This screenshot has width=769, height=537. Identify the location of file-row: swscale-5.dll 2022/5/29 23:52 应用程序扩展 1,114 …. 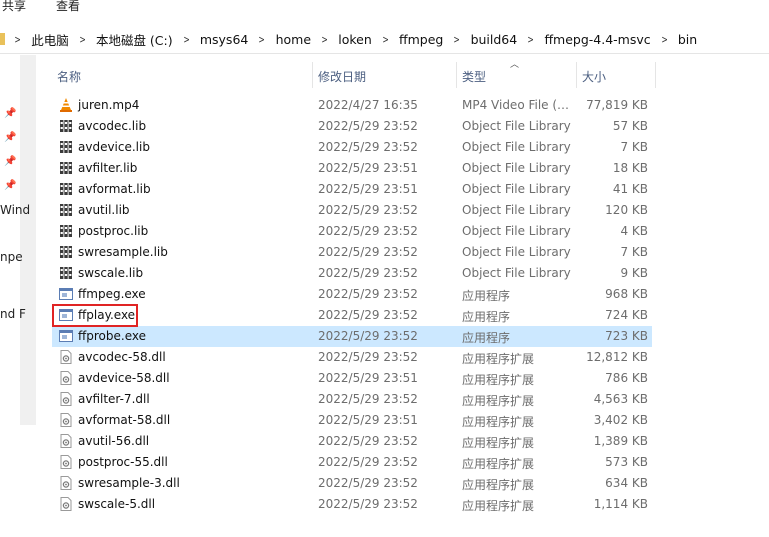
(352, 504).